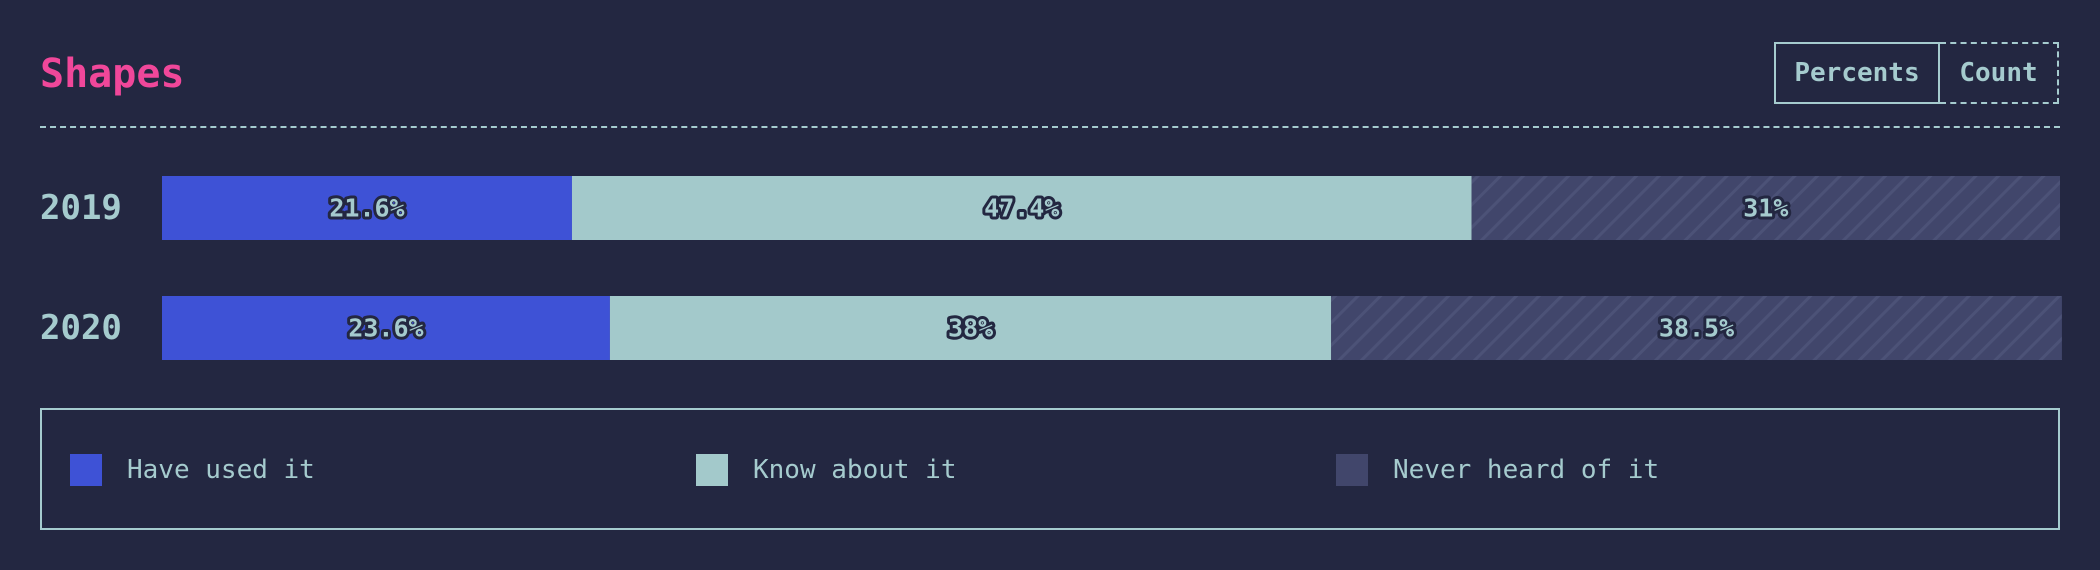 This screenshot has height=570, width=2100. What do you see at coordinates (81, 328) in the screenshot?
I see `category-label-2020: 2020` at bounding box center [81, 328].